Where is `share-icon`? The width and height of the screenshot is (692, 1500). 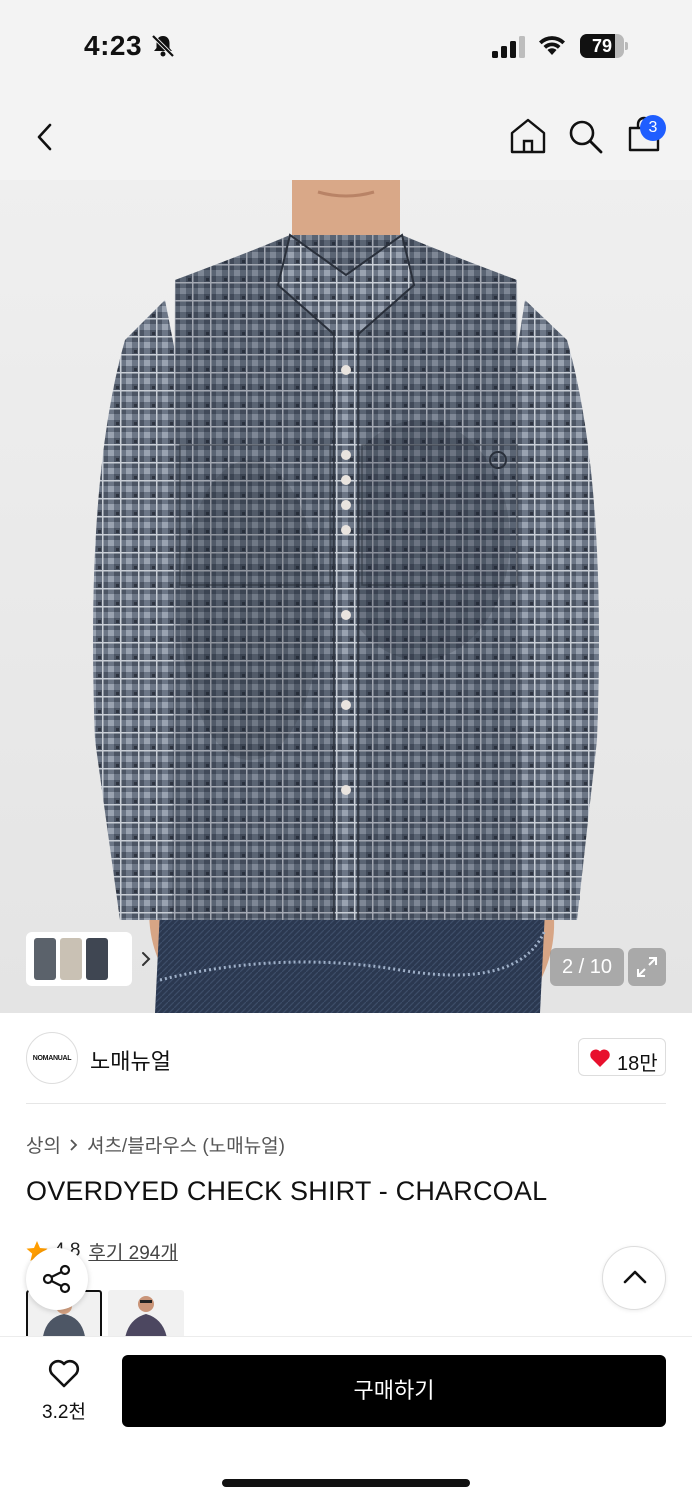
share-icon is located at coordinates (56, 1279).